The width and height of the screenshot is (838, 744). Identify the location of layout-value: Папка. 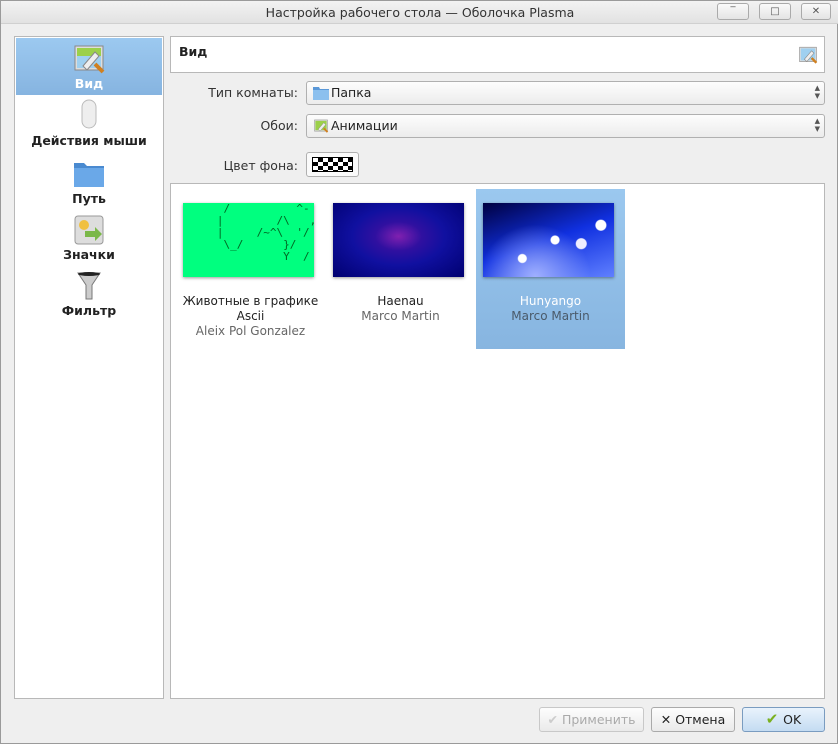
(351, 92).